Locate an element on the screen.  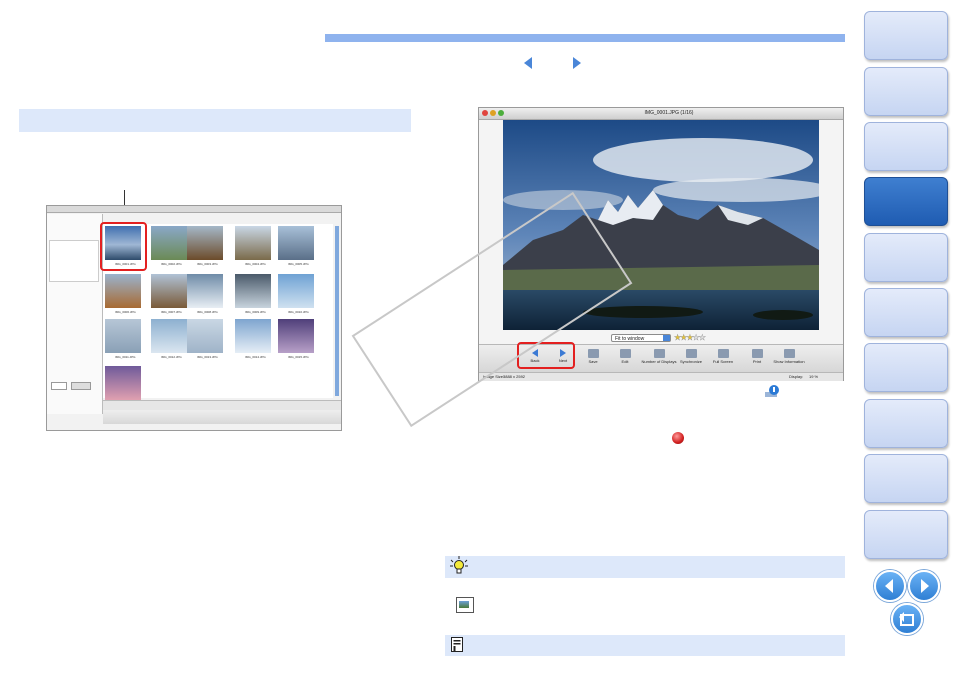
save-icon is located at coordinates (593, 353).